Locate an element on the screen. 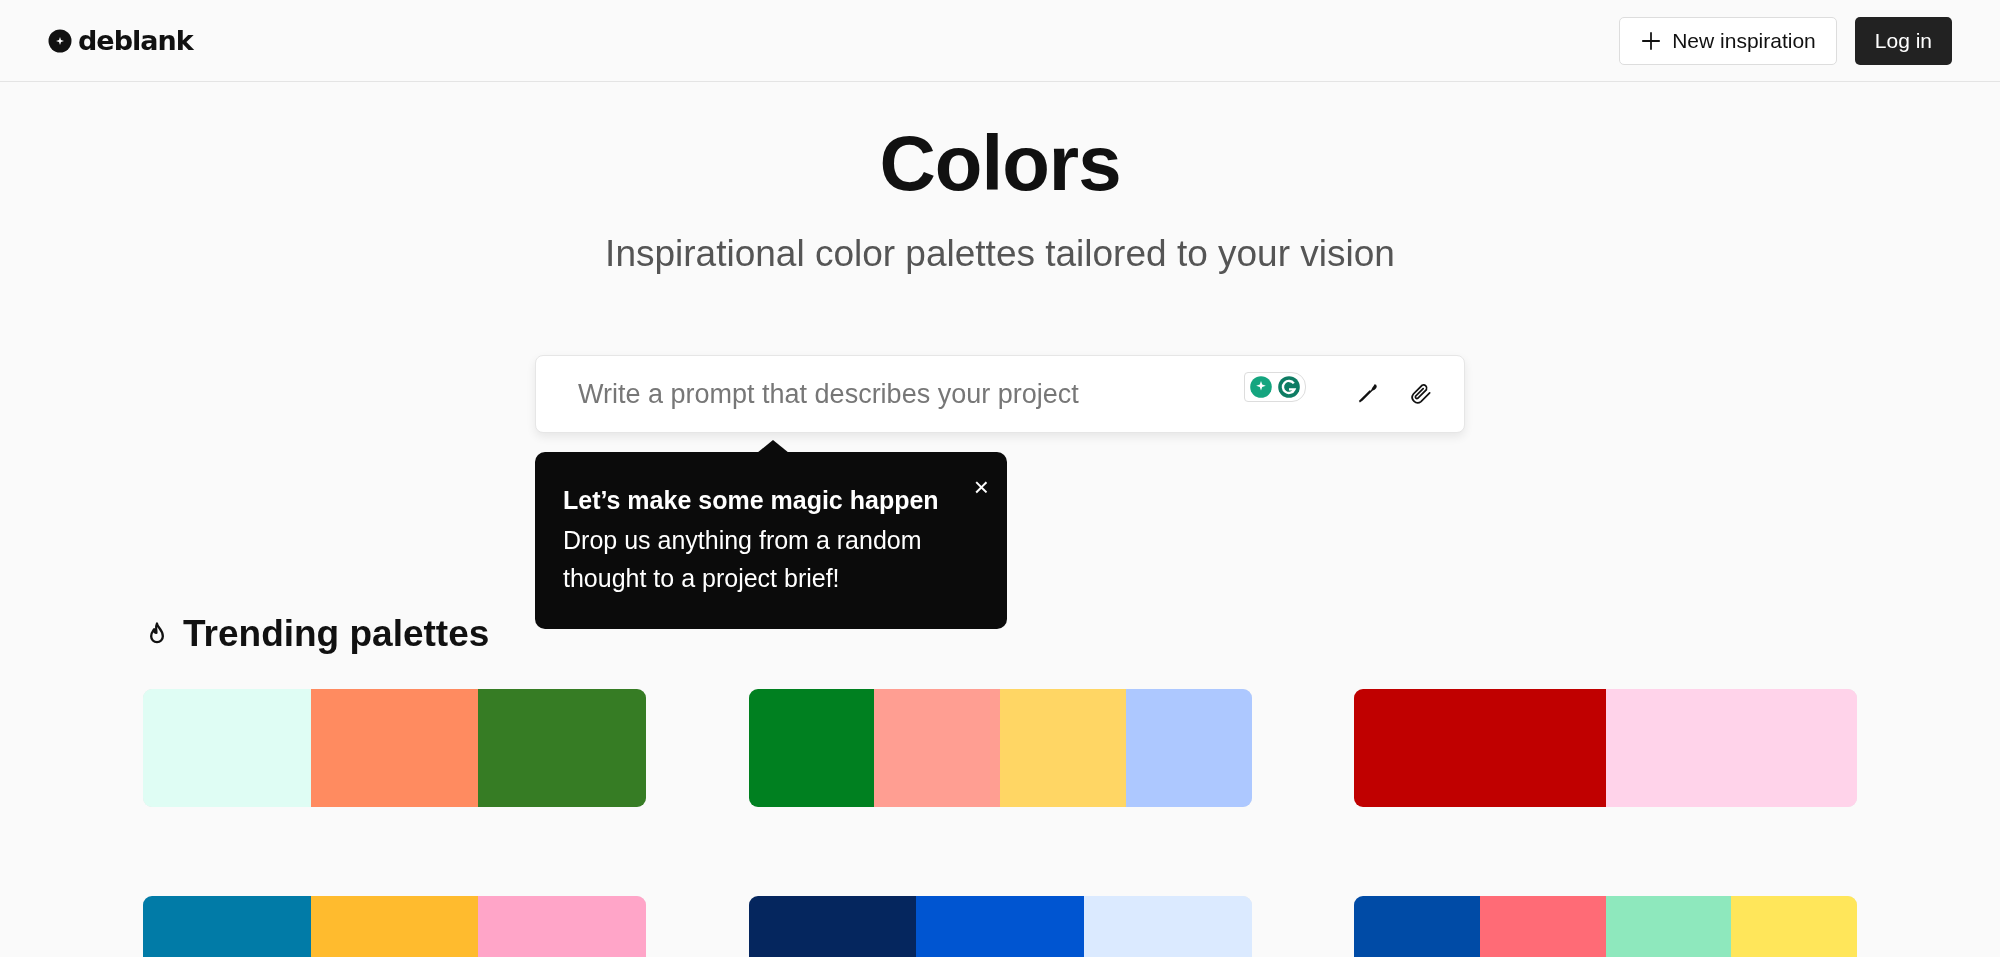  section-title: Trending palettes is located at coordinates (336, 634).